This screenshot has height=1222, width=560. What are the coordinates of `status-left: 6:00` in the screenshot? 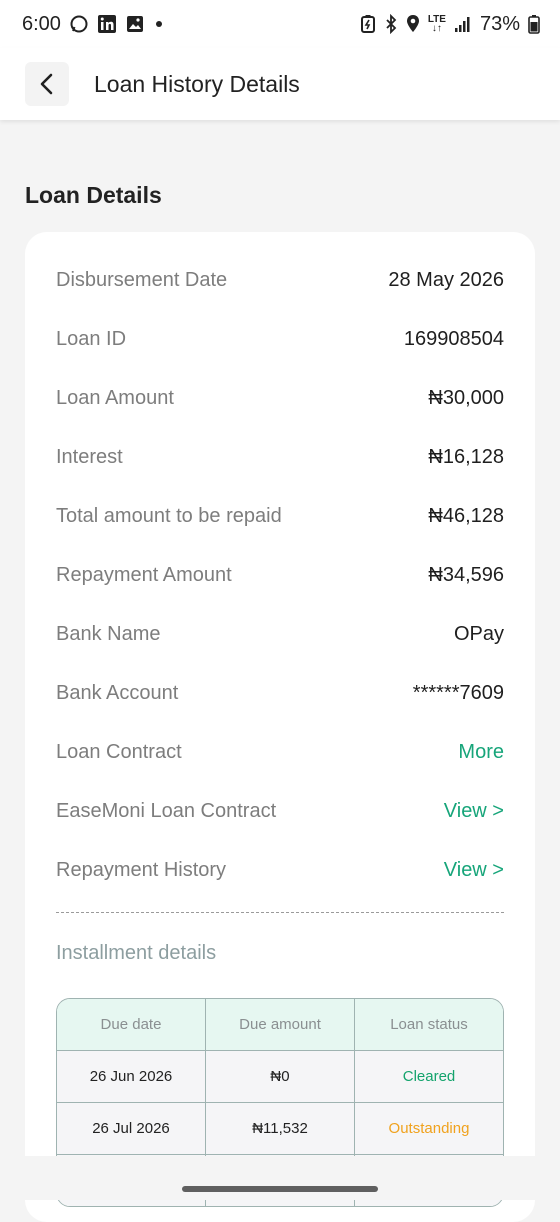 It's located at (93, 24).